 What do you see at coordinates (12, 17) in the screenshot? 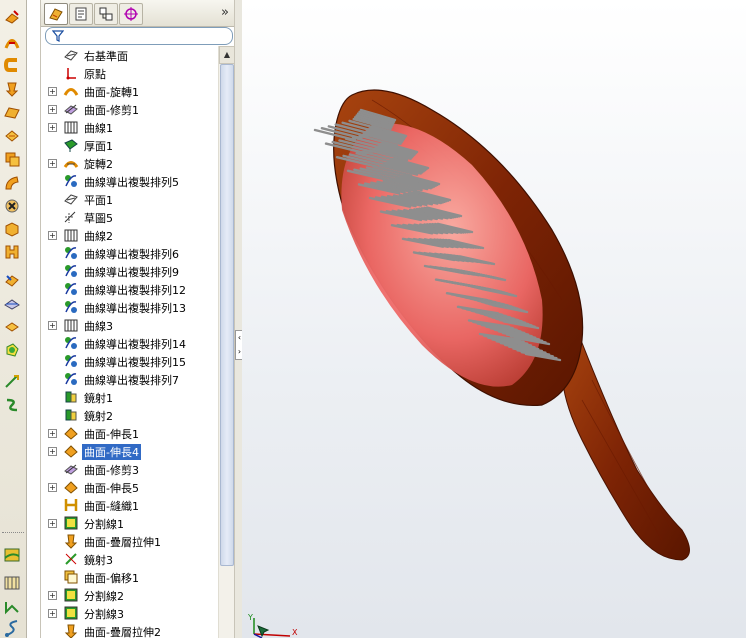
I see `extruded-boss-icon` at bounding box center [12, 17].